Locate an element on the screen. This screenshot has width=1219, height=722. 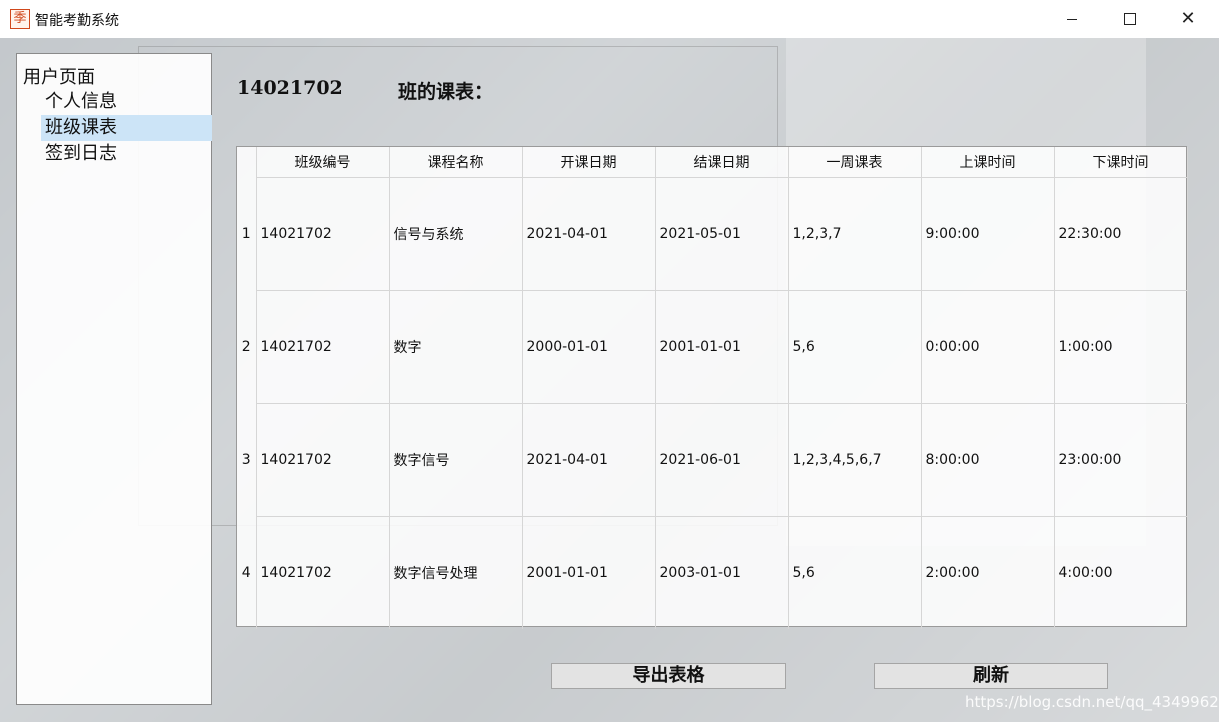
table-cell: 1,2,3,7 is located at coordinates (855, 234).